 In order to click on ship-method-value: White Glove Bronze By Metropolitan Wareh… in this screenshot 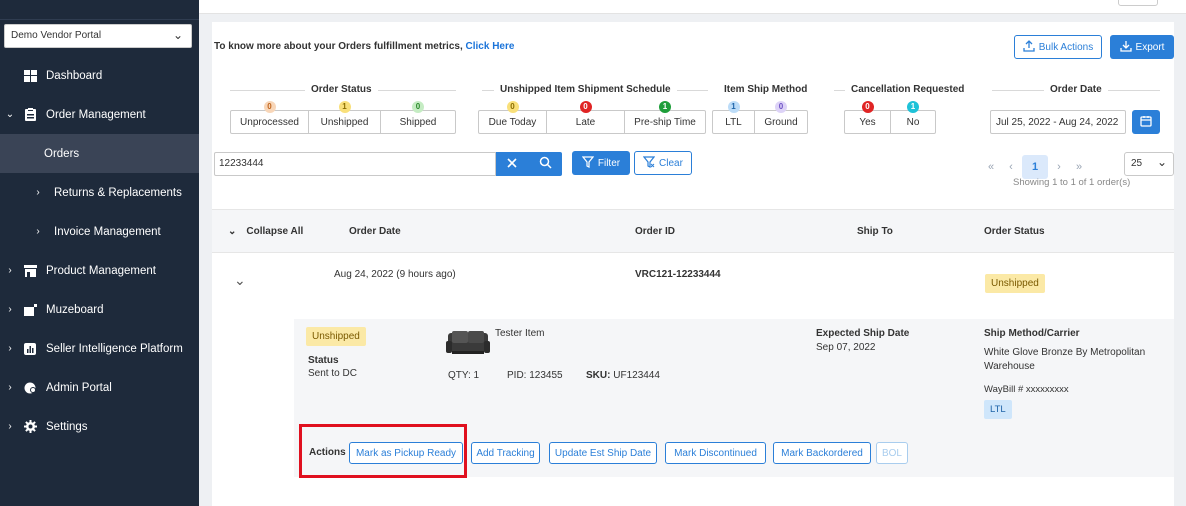, I will do `click(1065, 359)`.